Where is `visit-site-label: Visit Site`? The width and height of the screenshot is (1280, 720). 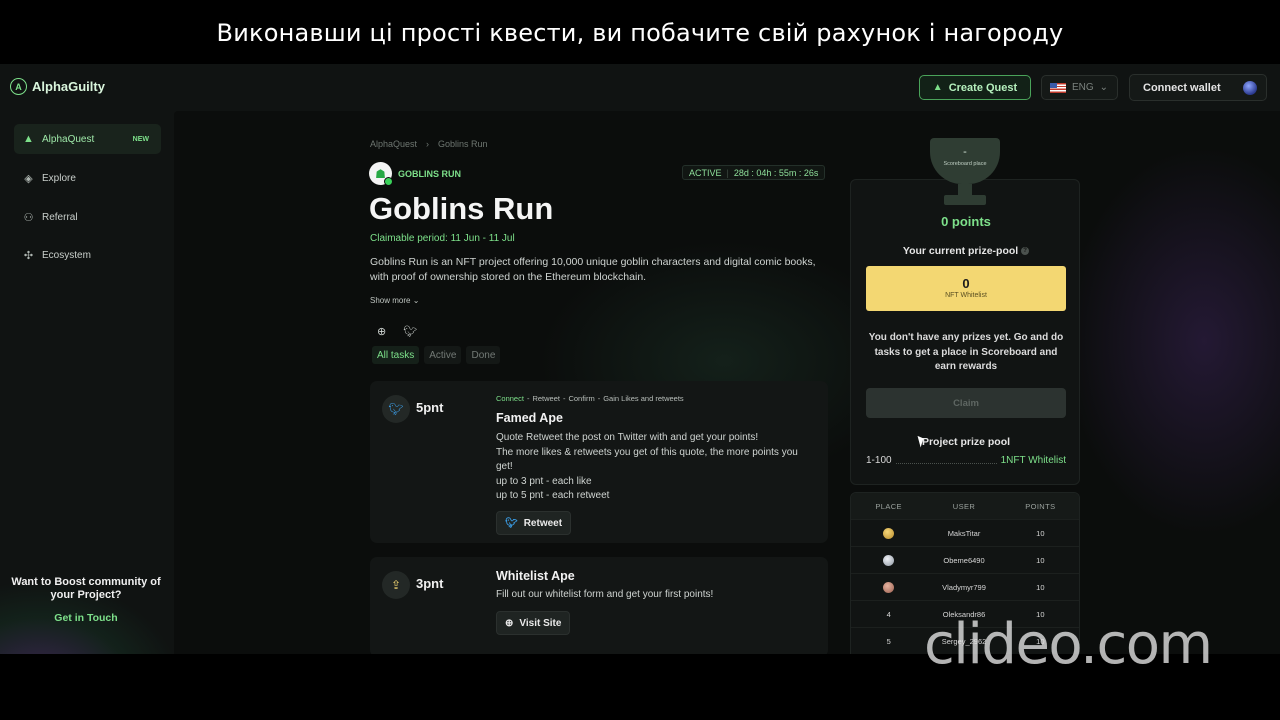 visit-site-label: Visit Site is located at coordinates (540, 623).